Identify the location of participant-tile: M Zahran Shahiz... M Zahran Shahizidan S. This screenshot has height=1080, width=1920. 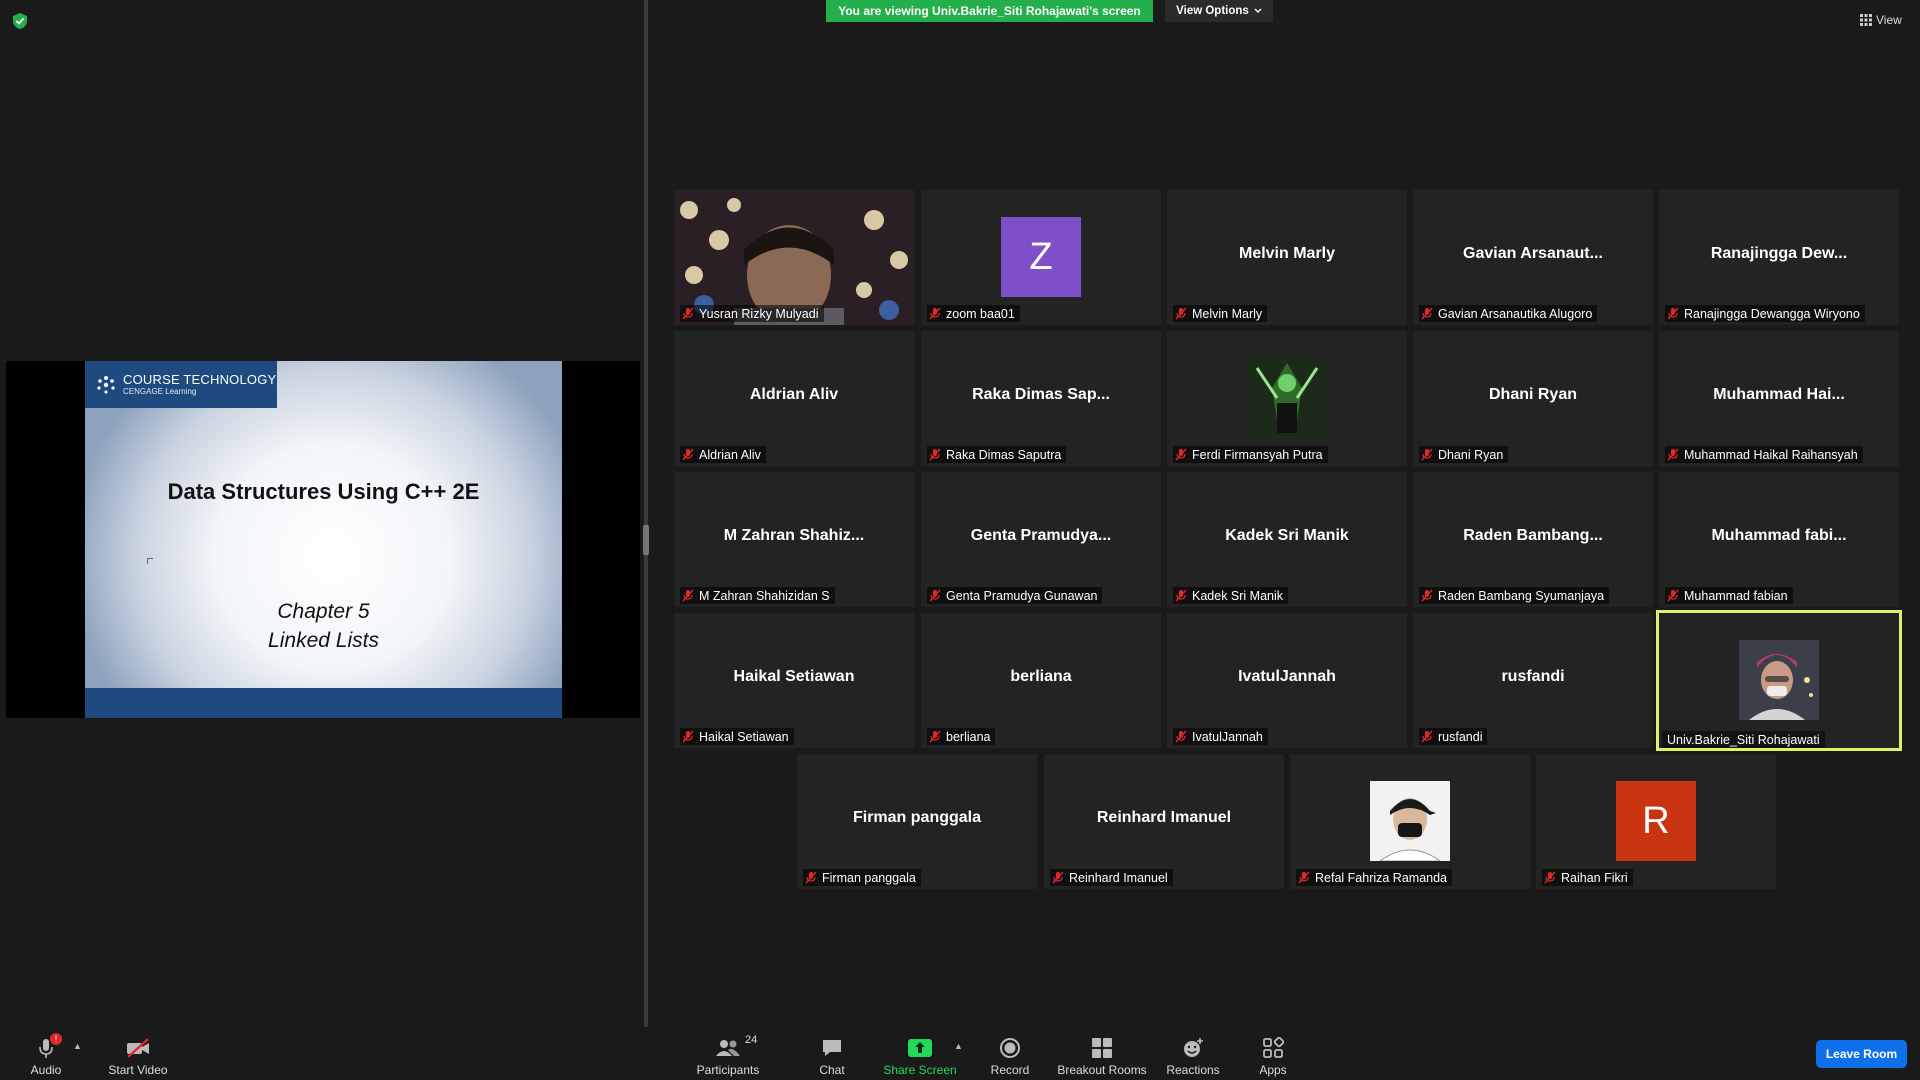
(794, 539).